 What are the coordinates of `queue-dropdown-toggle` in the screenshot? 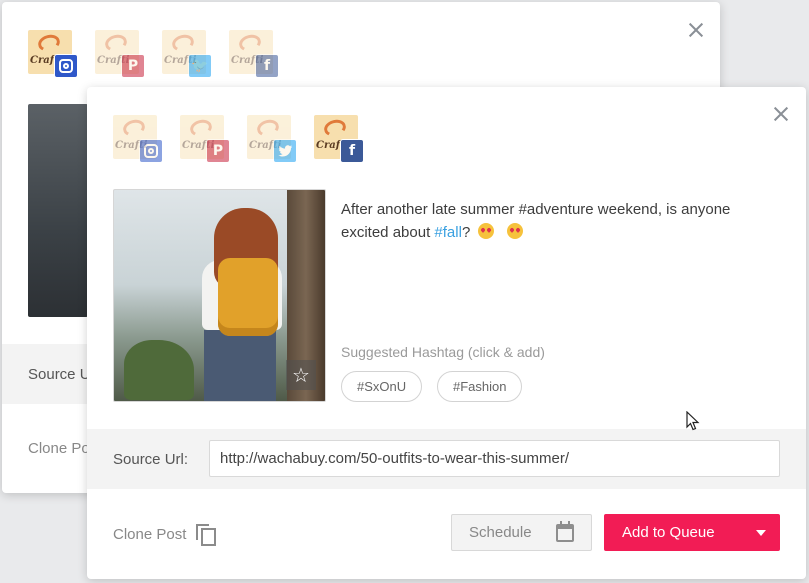 It's located at (761, 532).